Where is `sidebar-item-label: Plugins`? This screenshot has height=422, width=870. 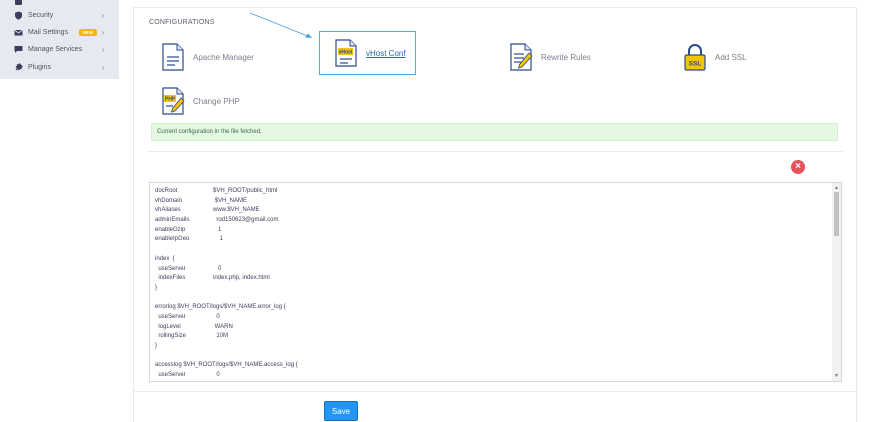
sidebar-item-label: Plugins is located at coordinates (39, 67).